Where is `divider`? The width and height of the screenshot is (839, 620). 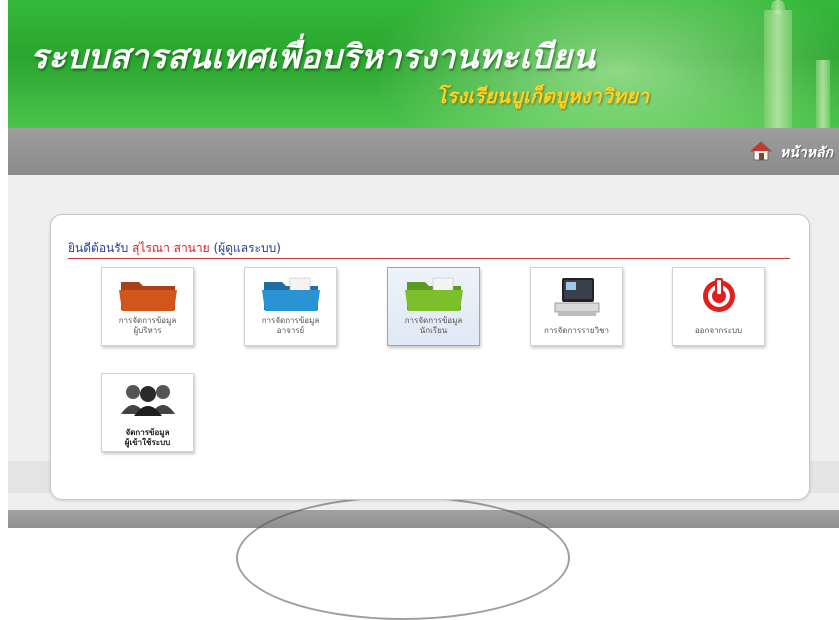
divider is located at coordinates (429, 258).